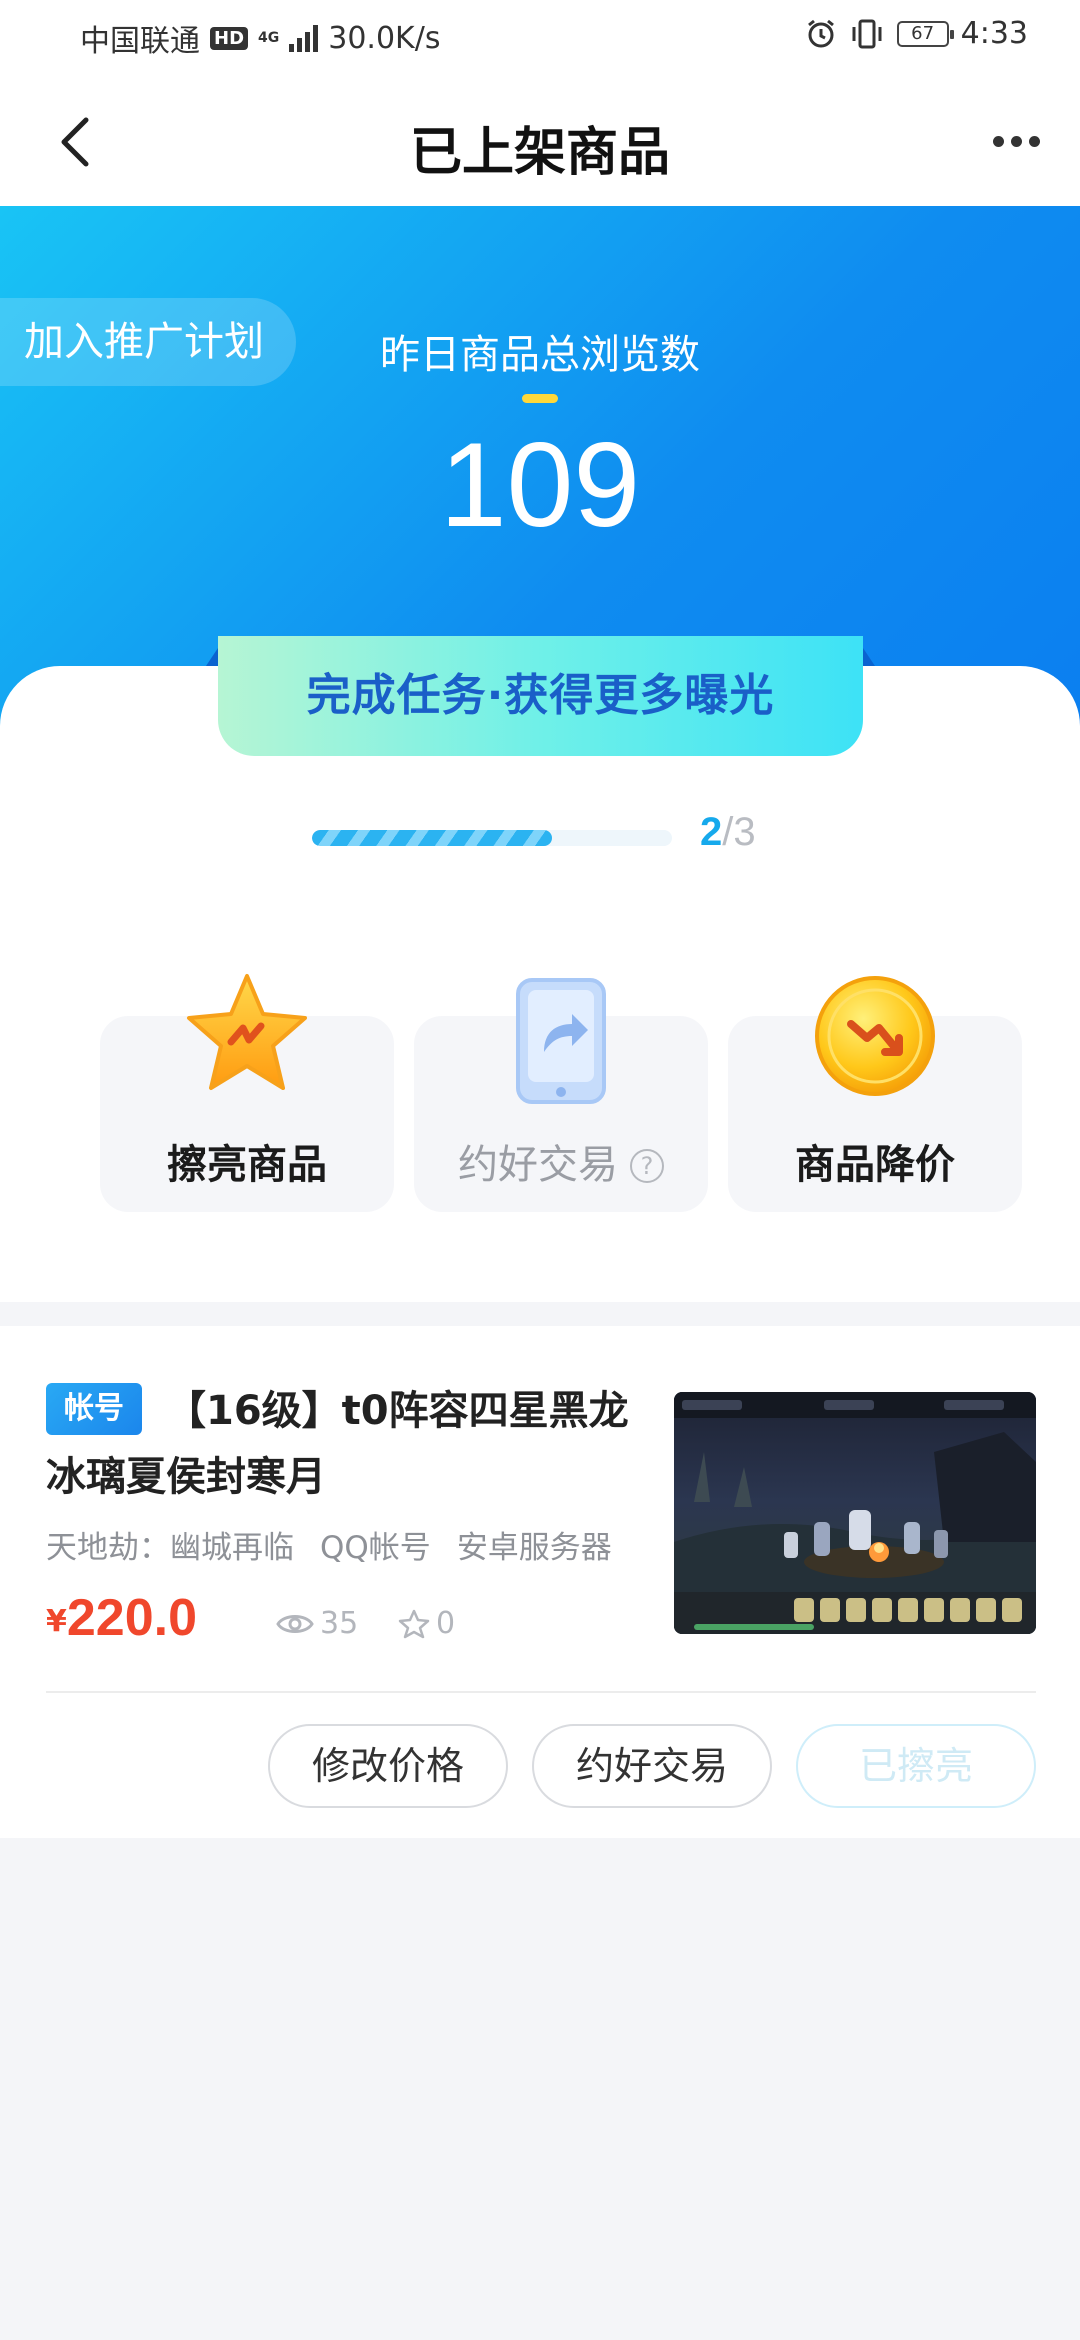  What do you see at coordinates (711, 832) in the screenshot?
I see `progress-done: 2` at bounding box center [711, 832].